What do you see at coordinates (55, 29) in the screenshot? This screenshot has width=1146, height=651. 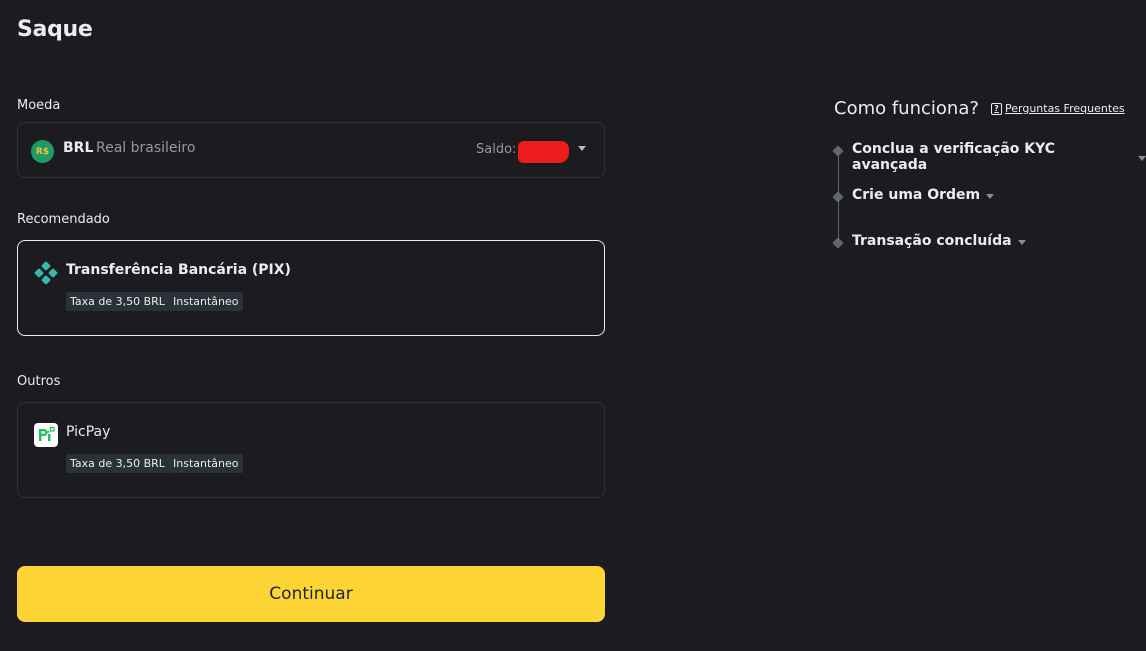 I see `page-title: Saque` at bounding box center [55, 29].